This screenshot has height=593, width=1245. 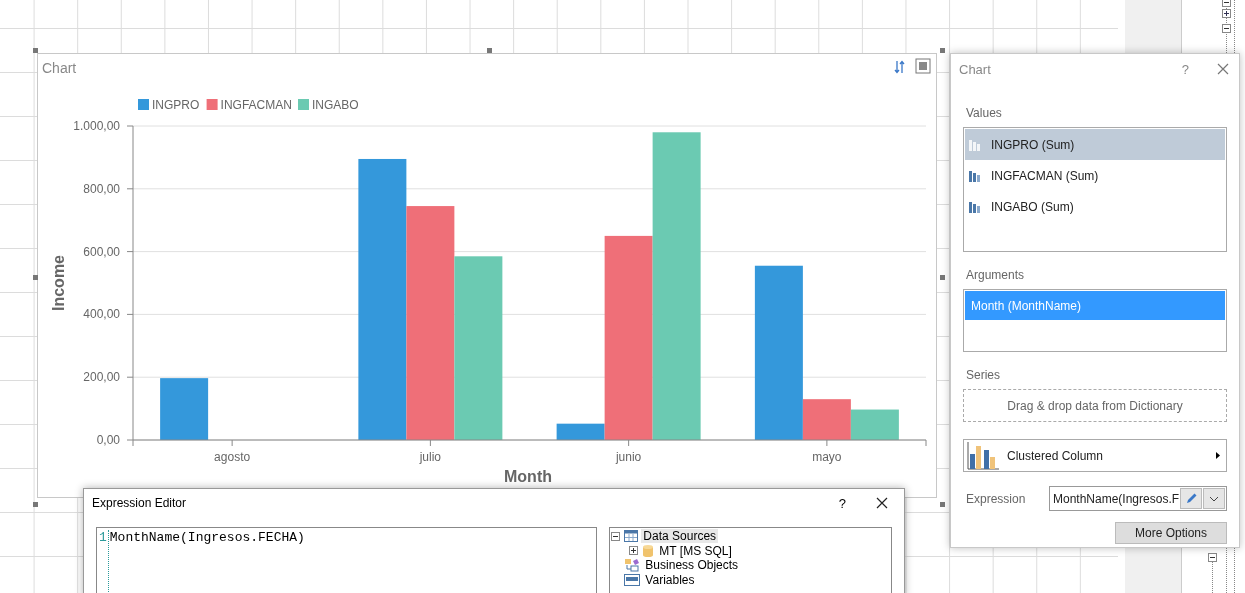 What do you see at coordinates (96, 126) in the screenshot?
I see `y-tick-label: 1.000,00` at bounding box center [96, 126].